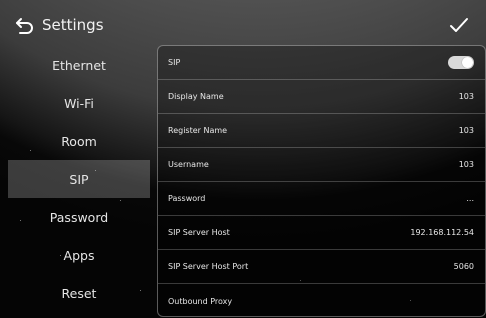  I want to click on display-name-row: Display Name 103, so click(321, 97).